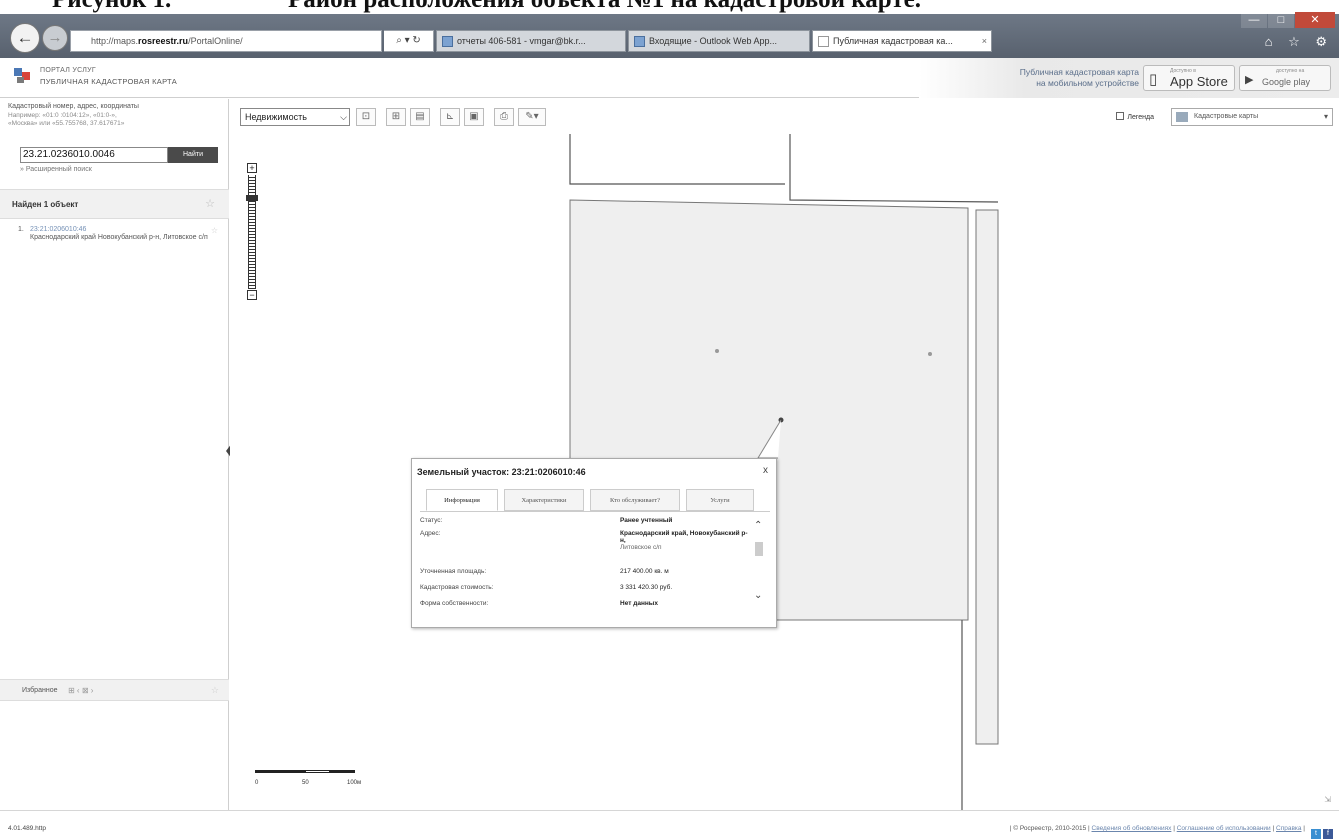 The image size is (1339, 840). I want to click on zoom-slider, so click(252, 232).